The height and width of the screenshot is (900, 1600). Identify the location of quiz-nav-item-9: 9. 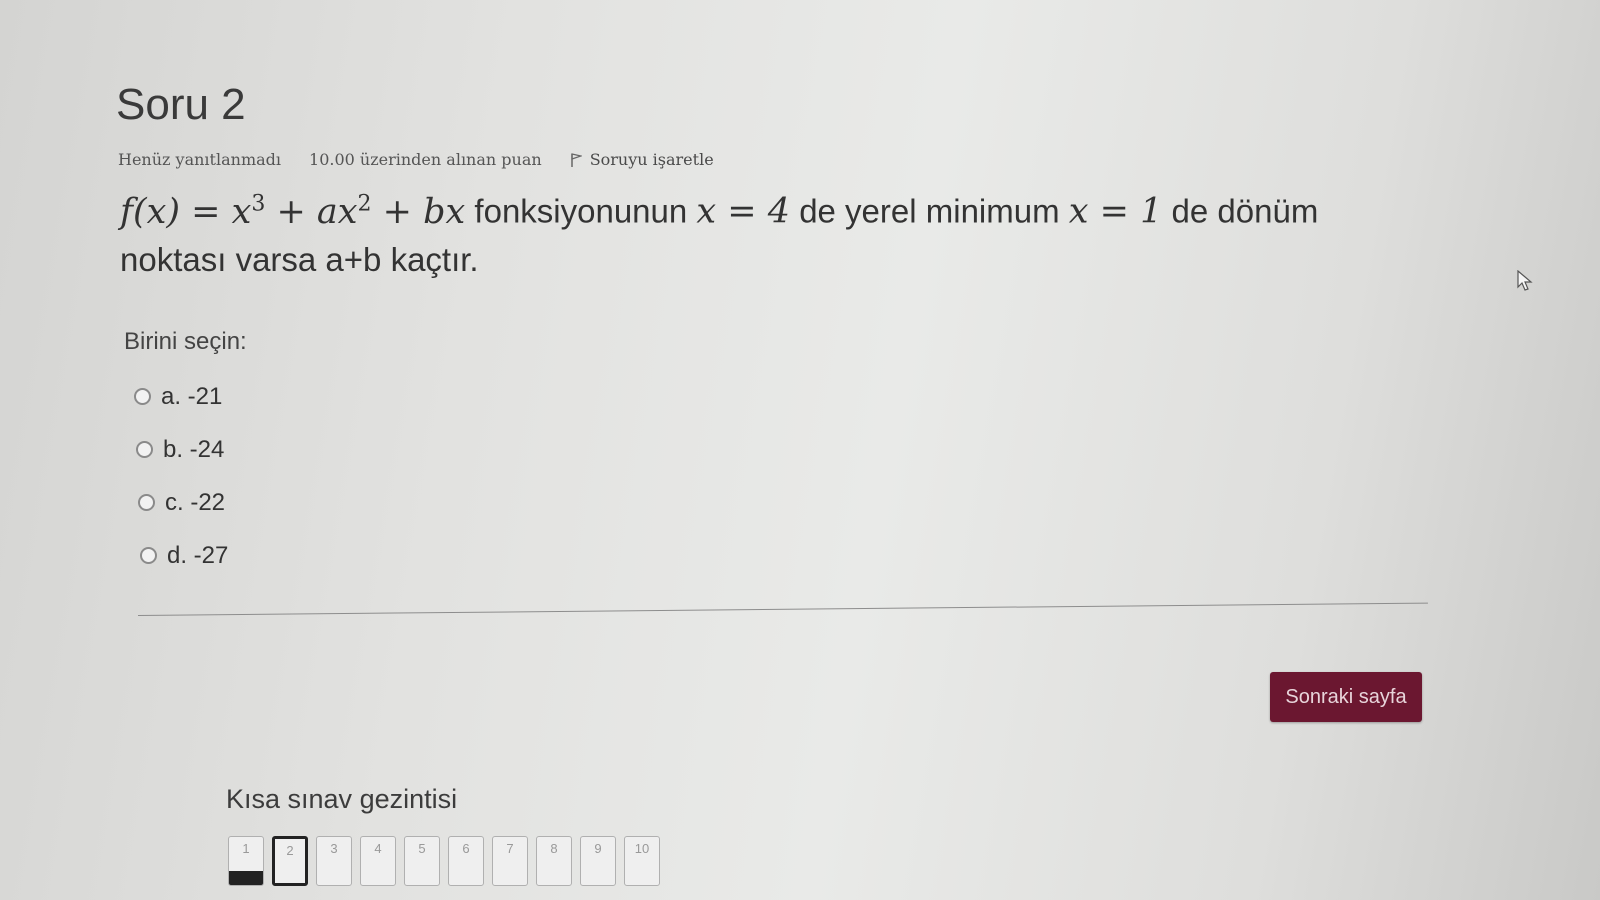
(598, 861).